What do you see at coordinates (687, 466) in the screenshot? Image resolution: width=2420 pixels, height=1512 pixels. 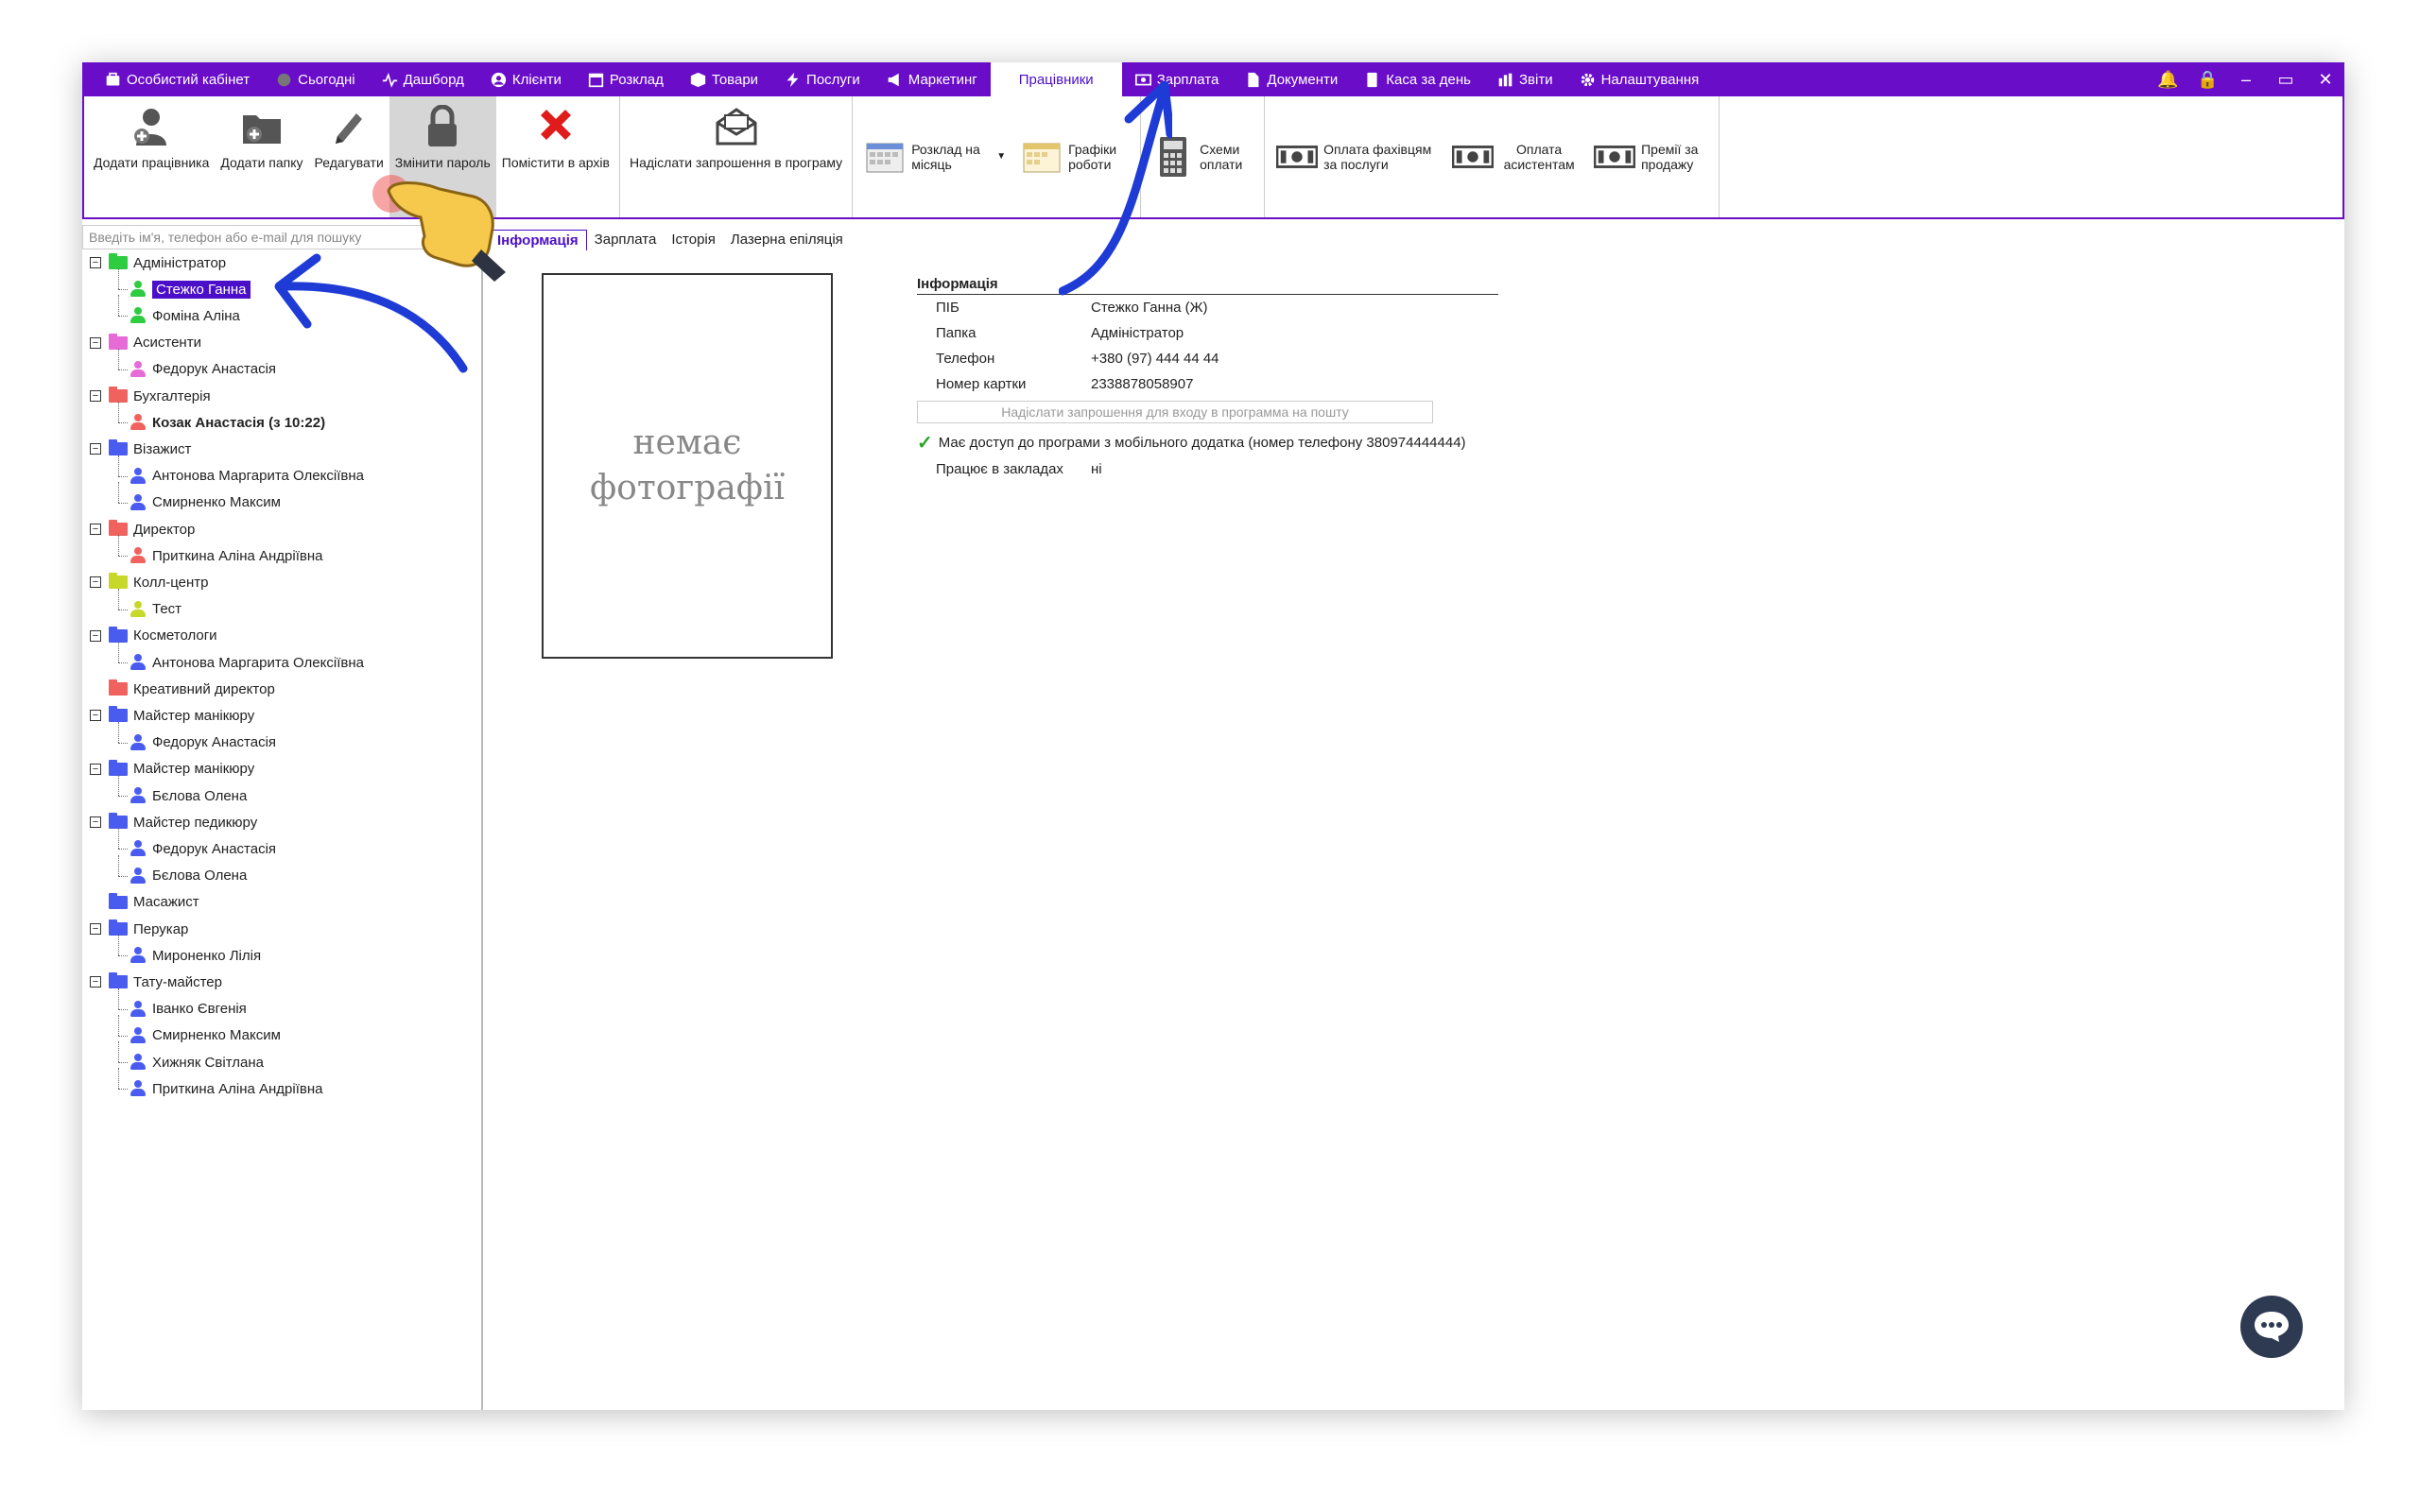 I see `photo-placeholder: немає фотографії` at bounding box center [687, 466].